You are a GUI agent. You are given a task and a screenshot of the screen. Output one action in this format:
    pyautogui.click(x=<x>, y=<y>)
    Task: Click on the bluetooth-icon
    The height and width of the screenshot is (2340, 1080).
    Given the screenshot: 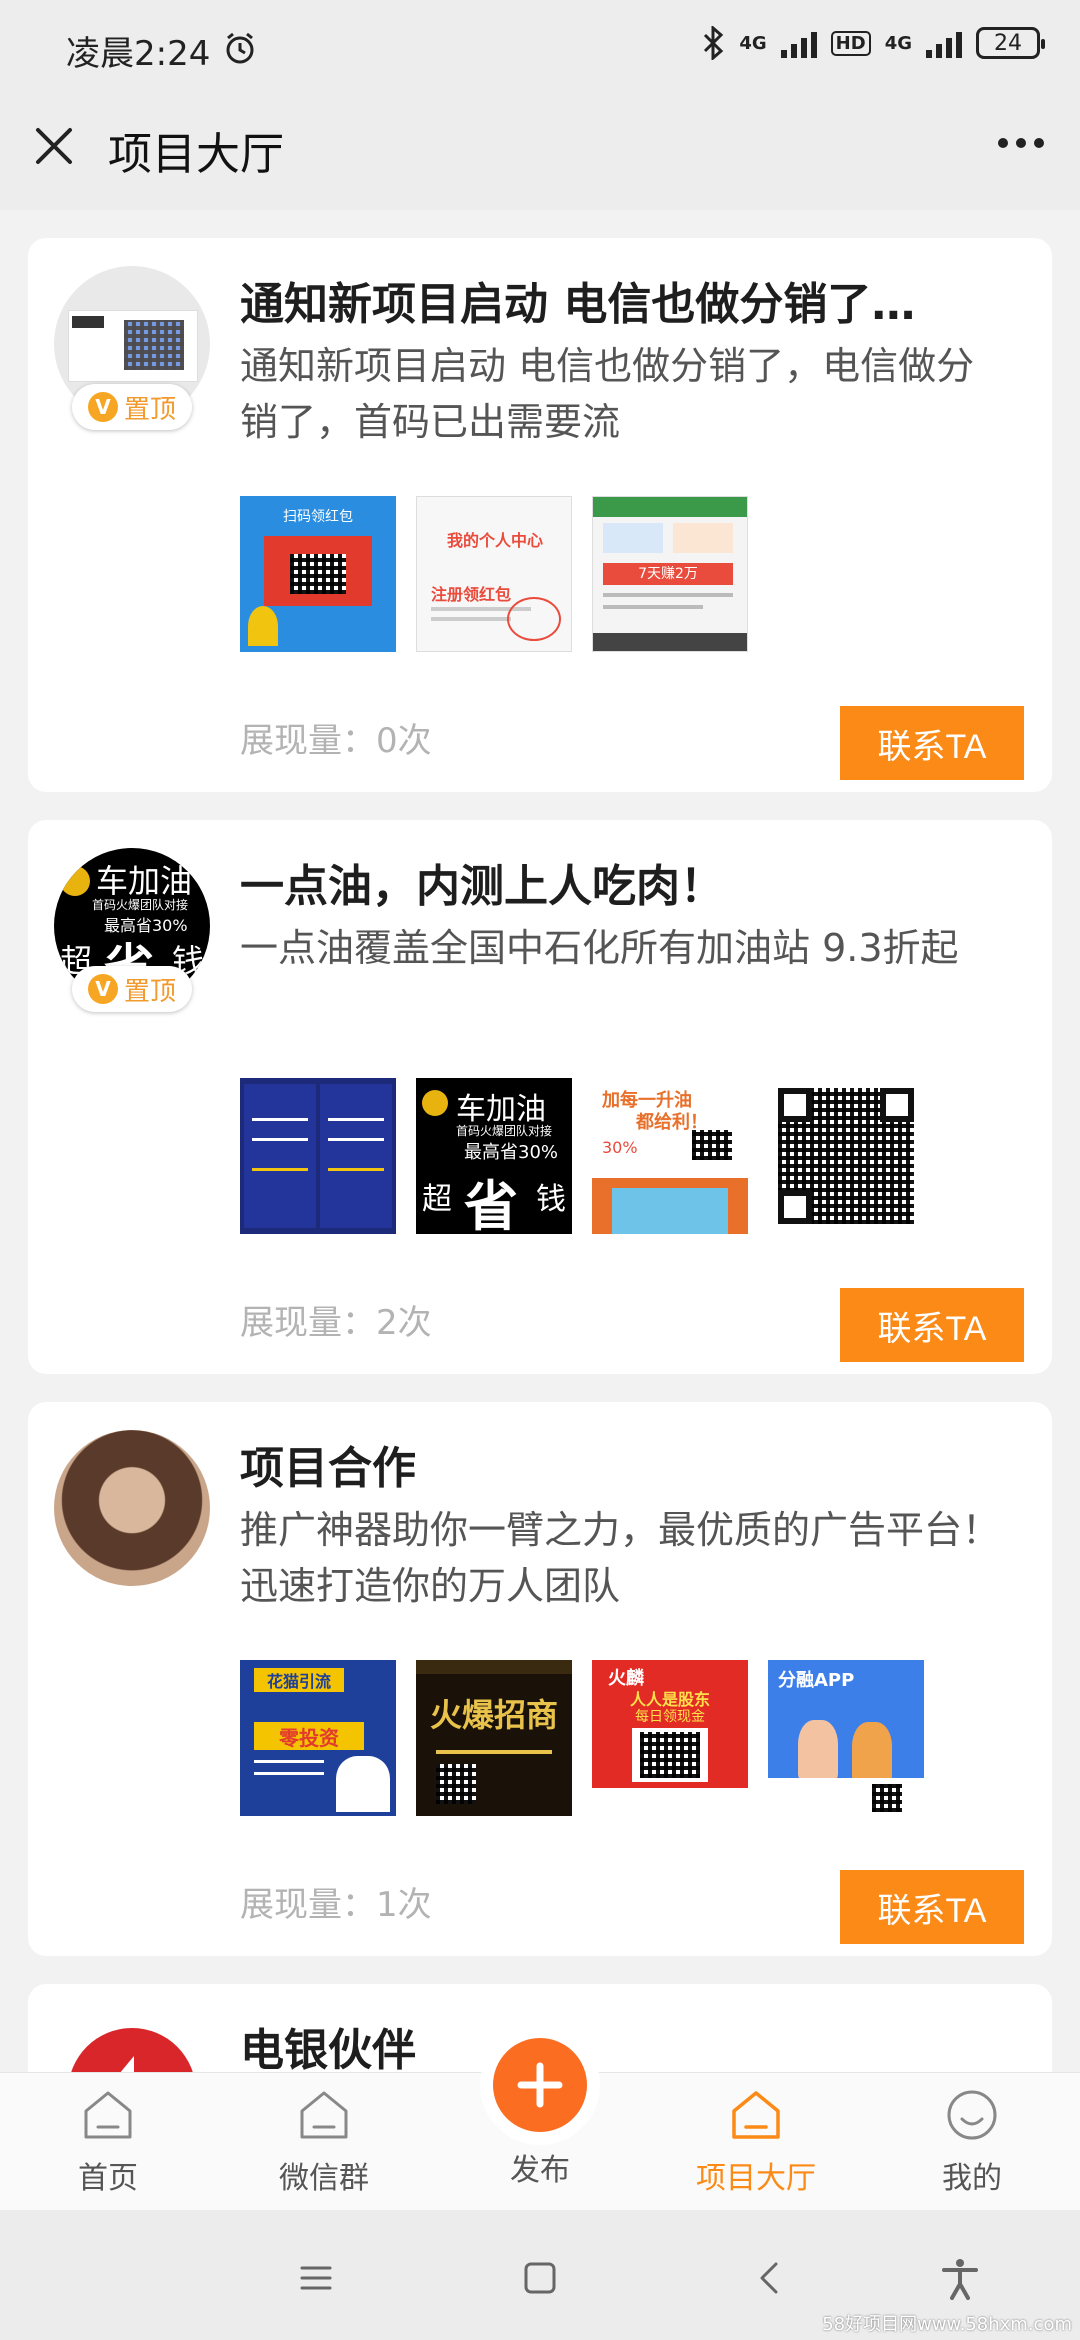 What is the action you would take?
    pyautogui.click(x=714, y=43)
    